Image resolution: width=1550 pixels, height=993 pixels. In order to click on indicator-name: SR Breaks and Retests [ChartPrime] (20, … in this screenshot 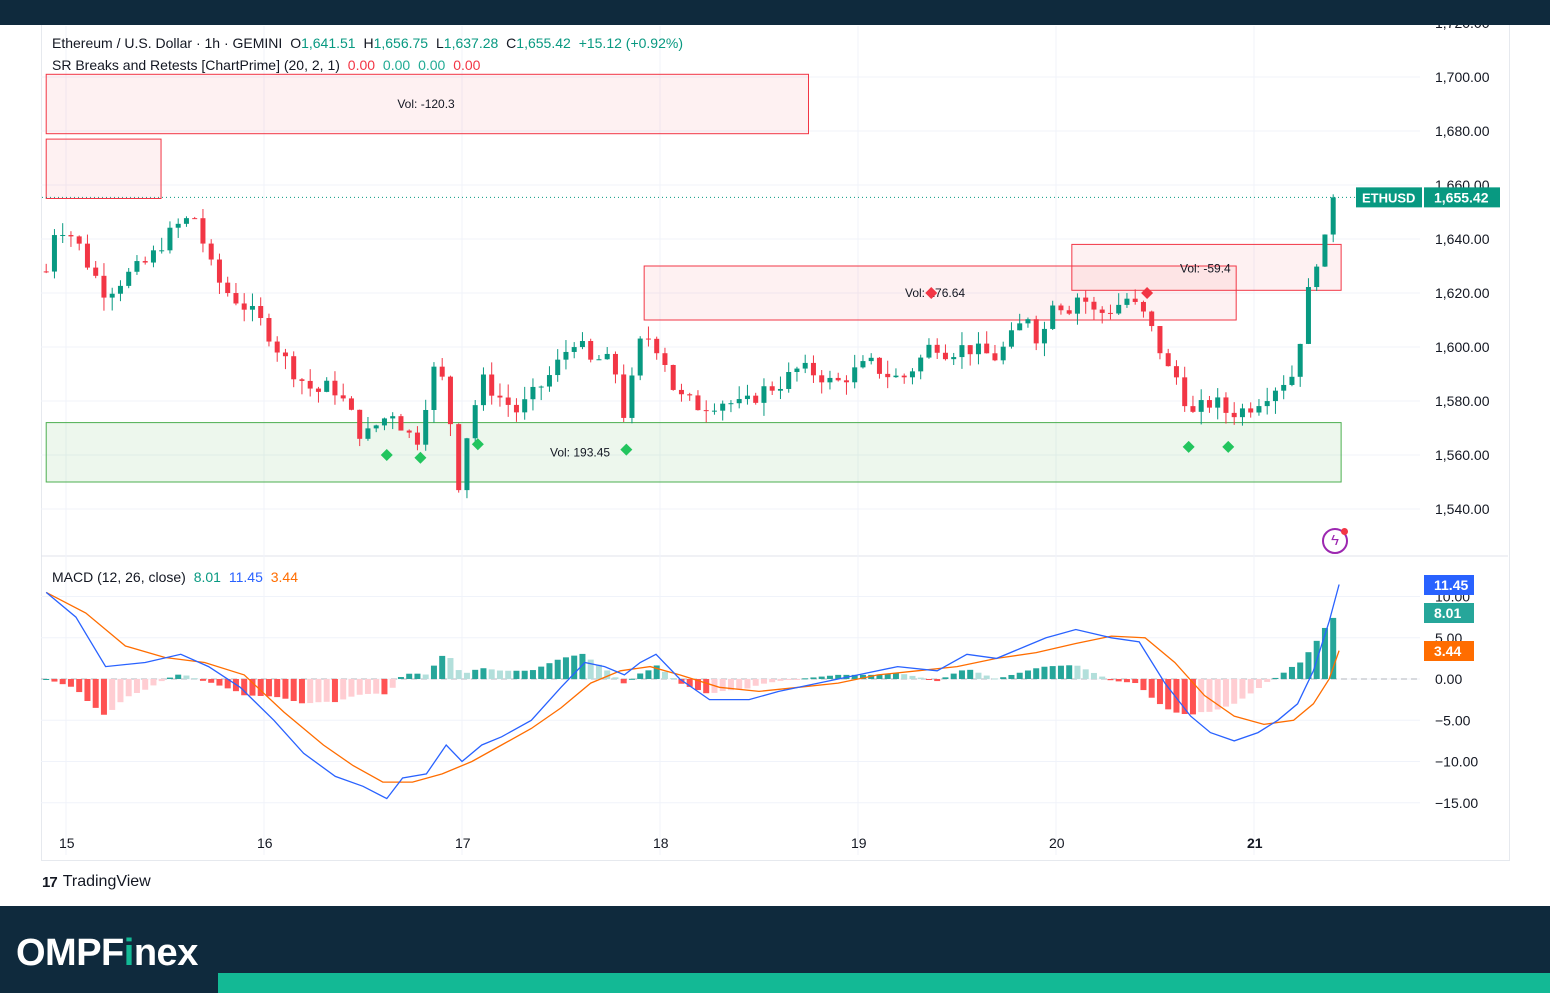, I will do `click(196, 65)`.